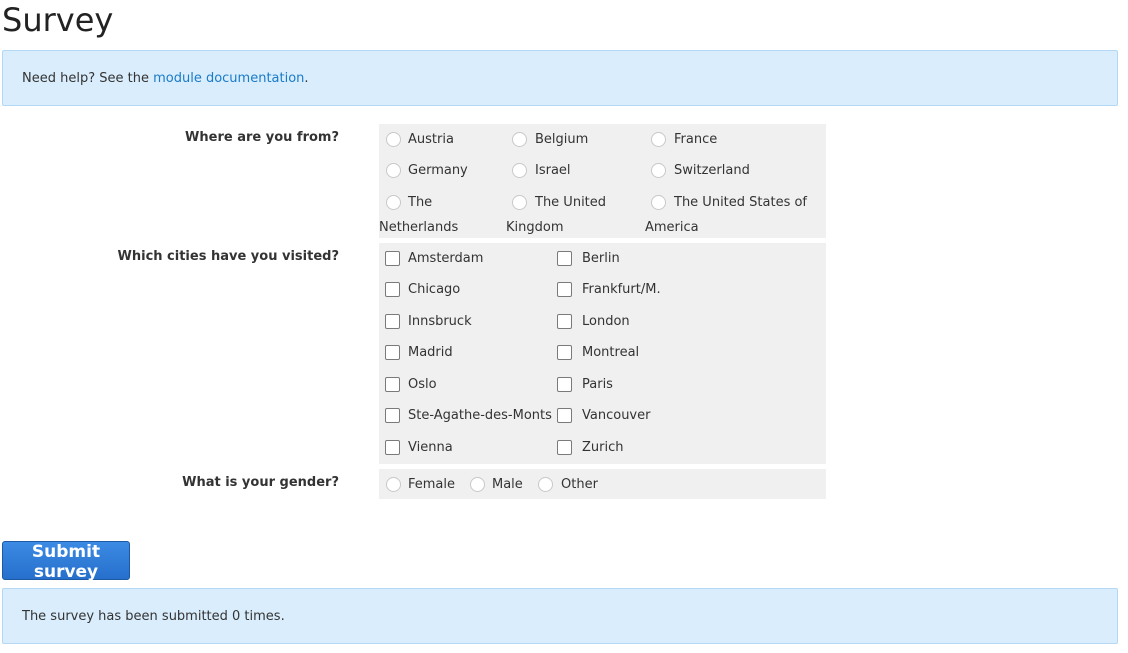 Image resolution: width=1128 pixels, height=653 pixels. What do you see at coordinates (519, 139) in the screenshot?
I see `radio-belgium` at bounding box center [519, 139].